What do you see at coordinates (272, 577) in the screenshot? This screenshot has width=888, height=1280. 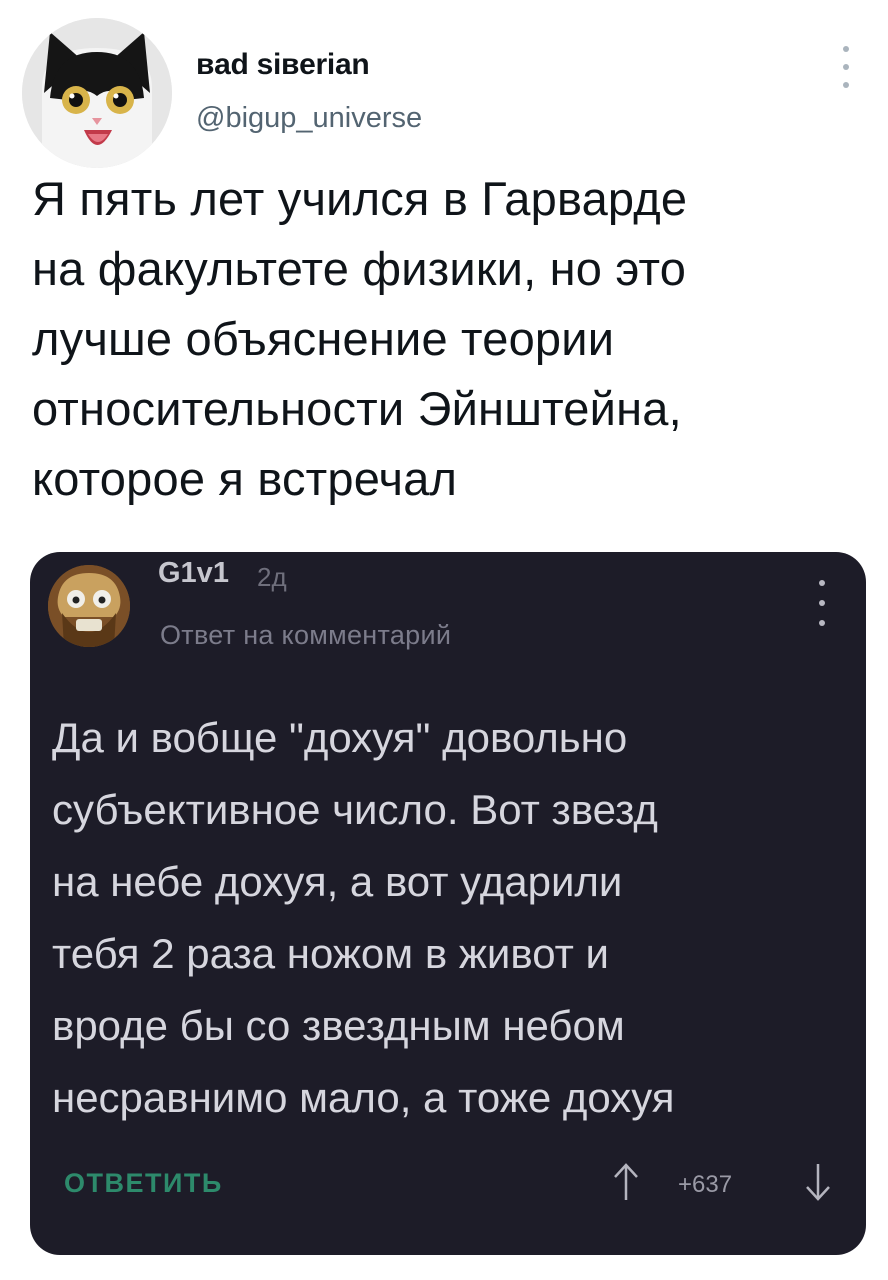 I see `comment-time: 2д` at bounding box center [272, 577].